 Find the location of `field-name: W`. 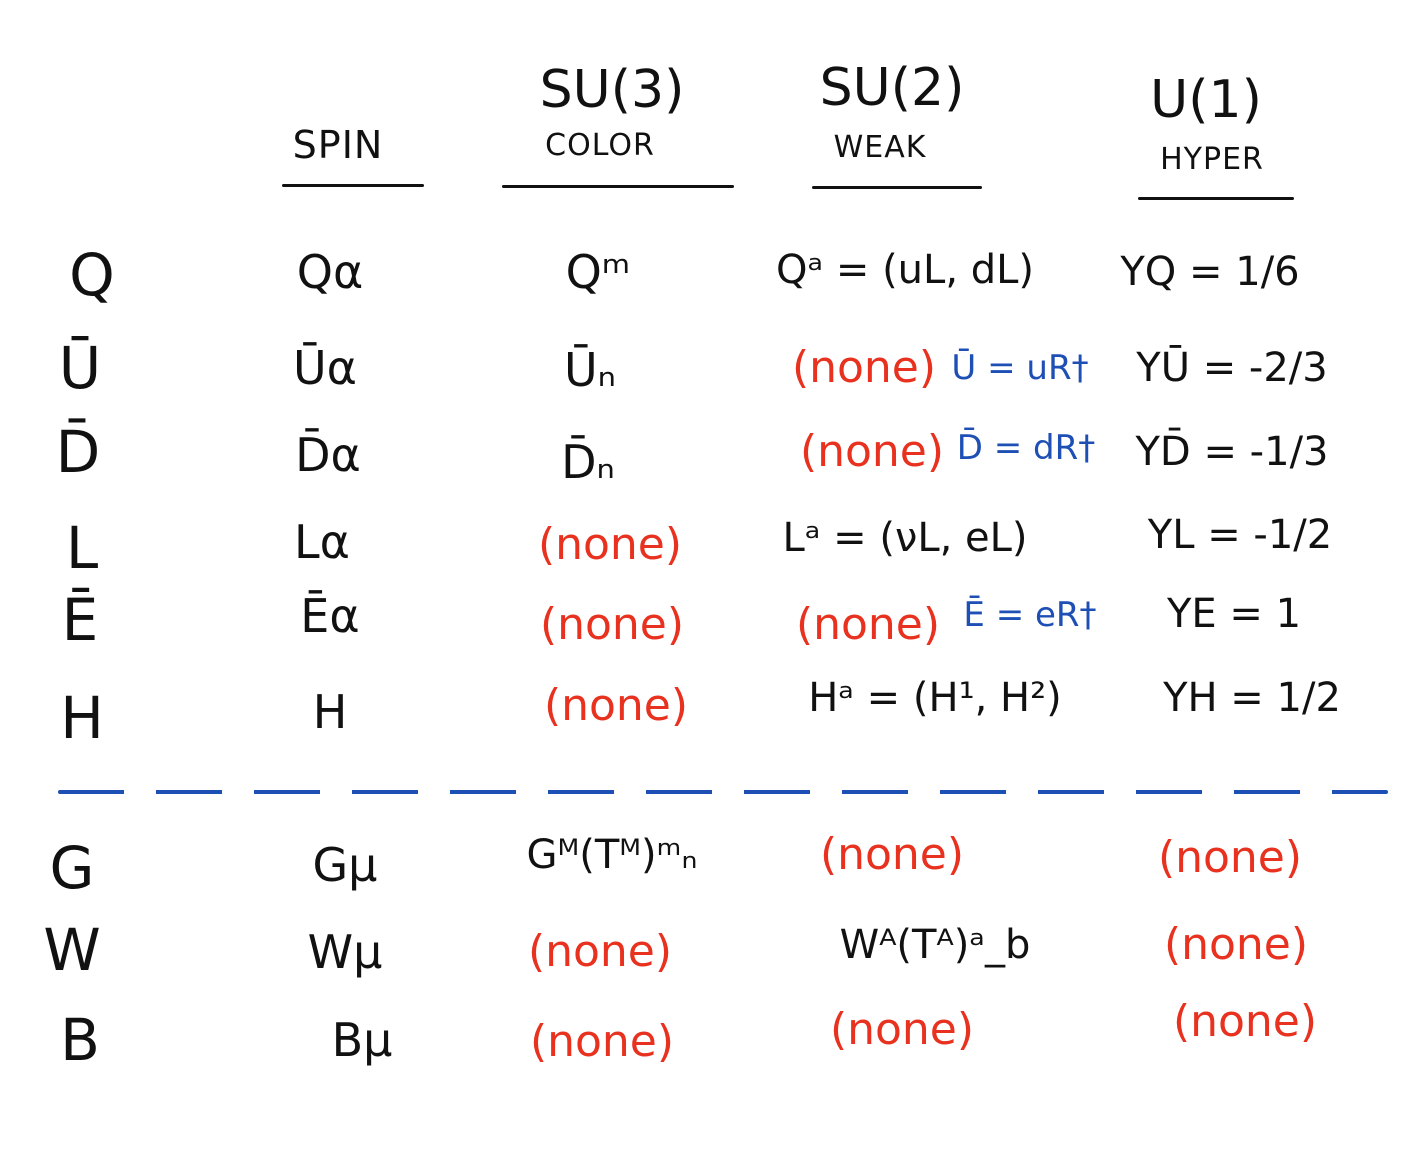

field-name: W is located at coordinates (72, 950).